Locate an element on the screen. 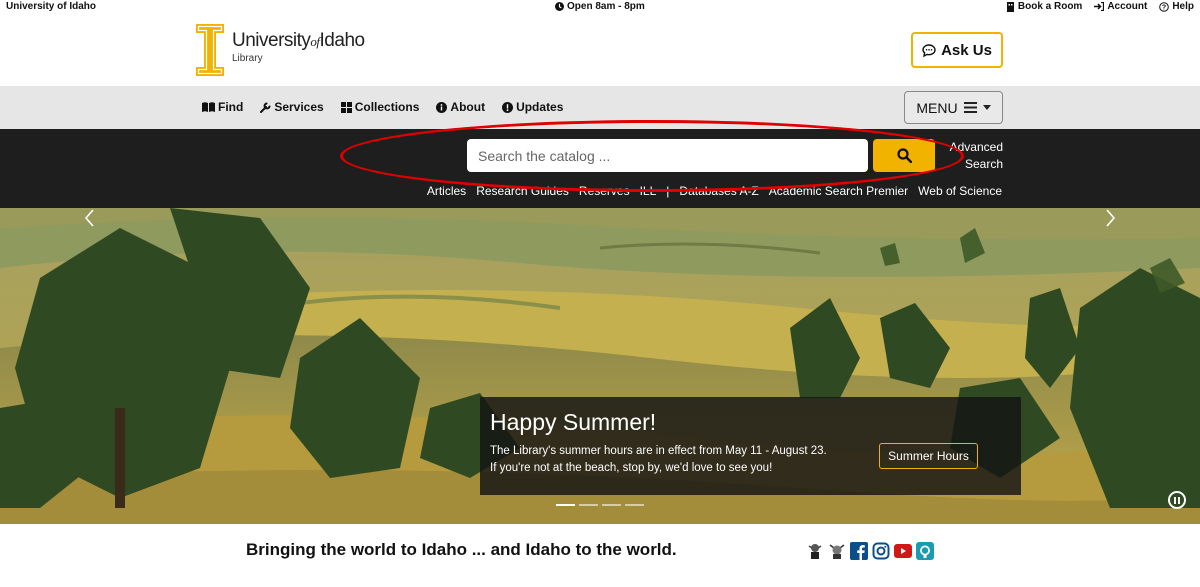  pause-icon-bar-left is located at coordinates (1175, 500).